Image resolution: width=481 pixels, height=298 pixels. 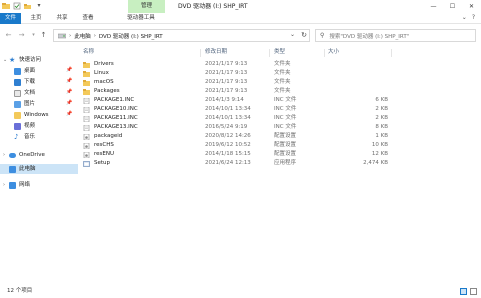 I want to click on breadcrumb-this-pc: 此电脑, so click(x=82, y=36).